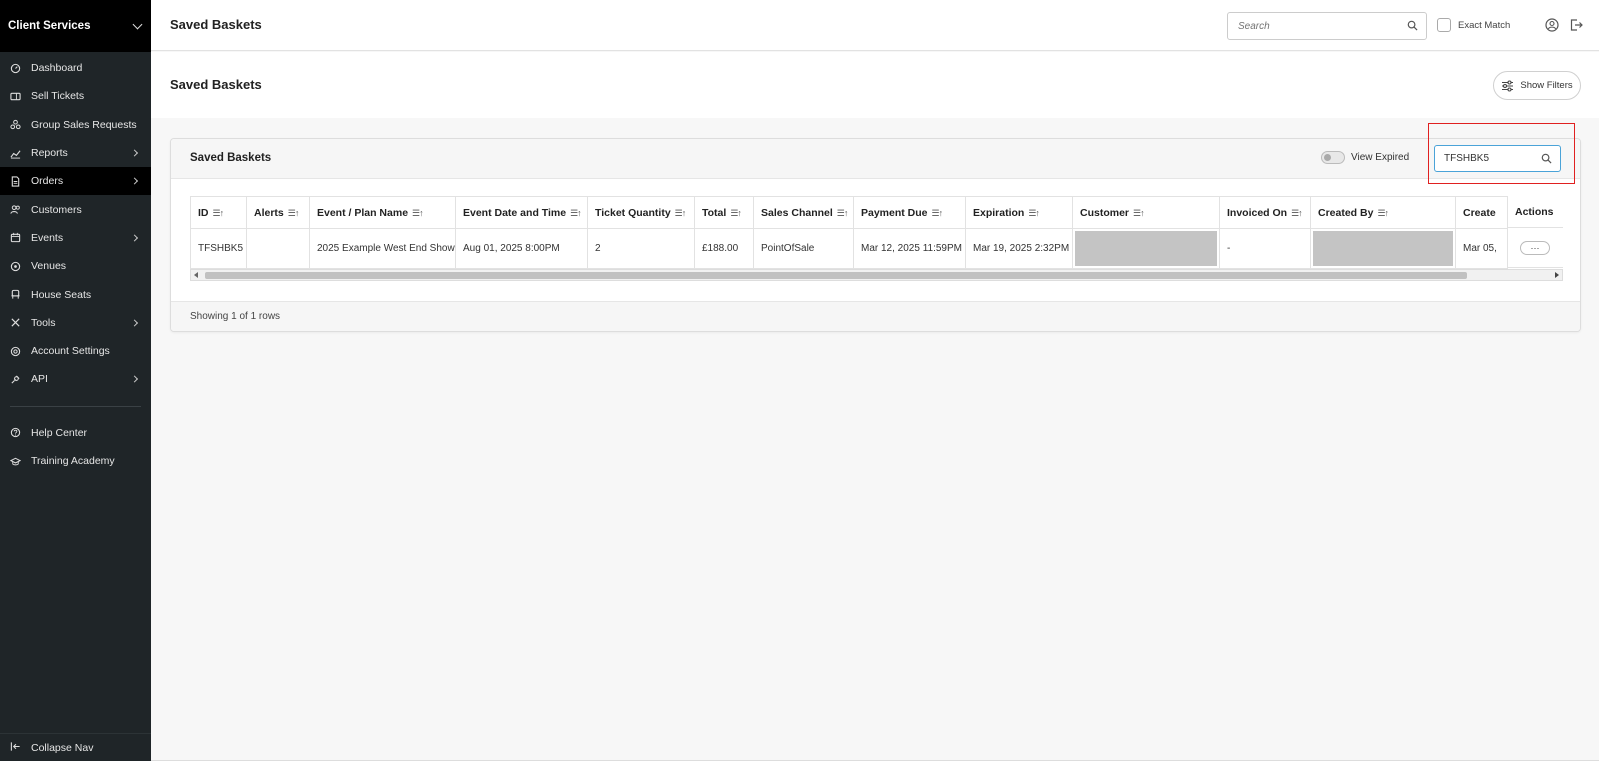  Describe the element at coordinates (1365, 157) in the screenshot. I see `view-expired-toggle: View Expired` at that location.